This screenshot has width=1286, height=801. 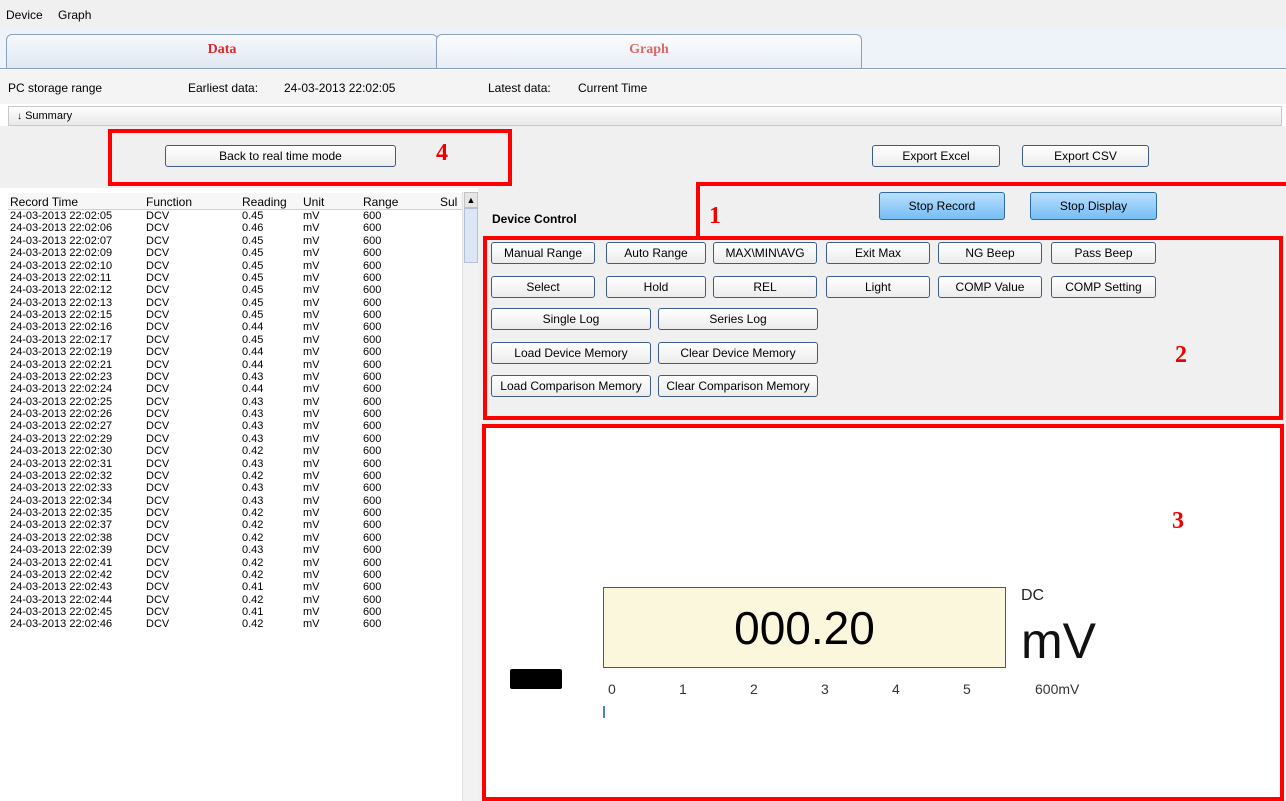 What do you see at coordinates (235, 550) in the screenshot?
I see `table-row: 24-03-2013 22:02:39 DCV 0.43 mV 600` at bounding box center [235, 550].